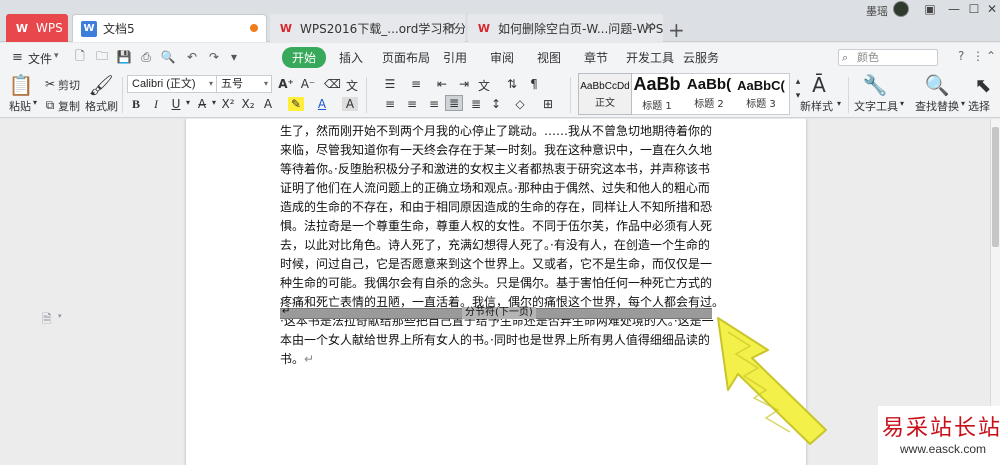  Describe the element at coordinates (286, 84) in the screenshot. I see `grow-font-icon: A⁺` at that location.